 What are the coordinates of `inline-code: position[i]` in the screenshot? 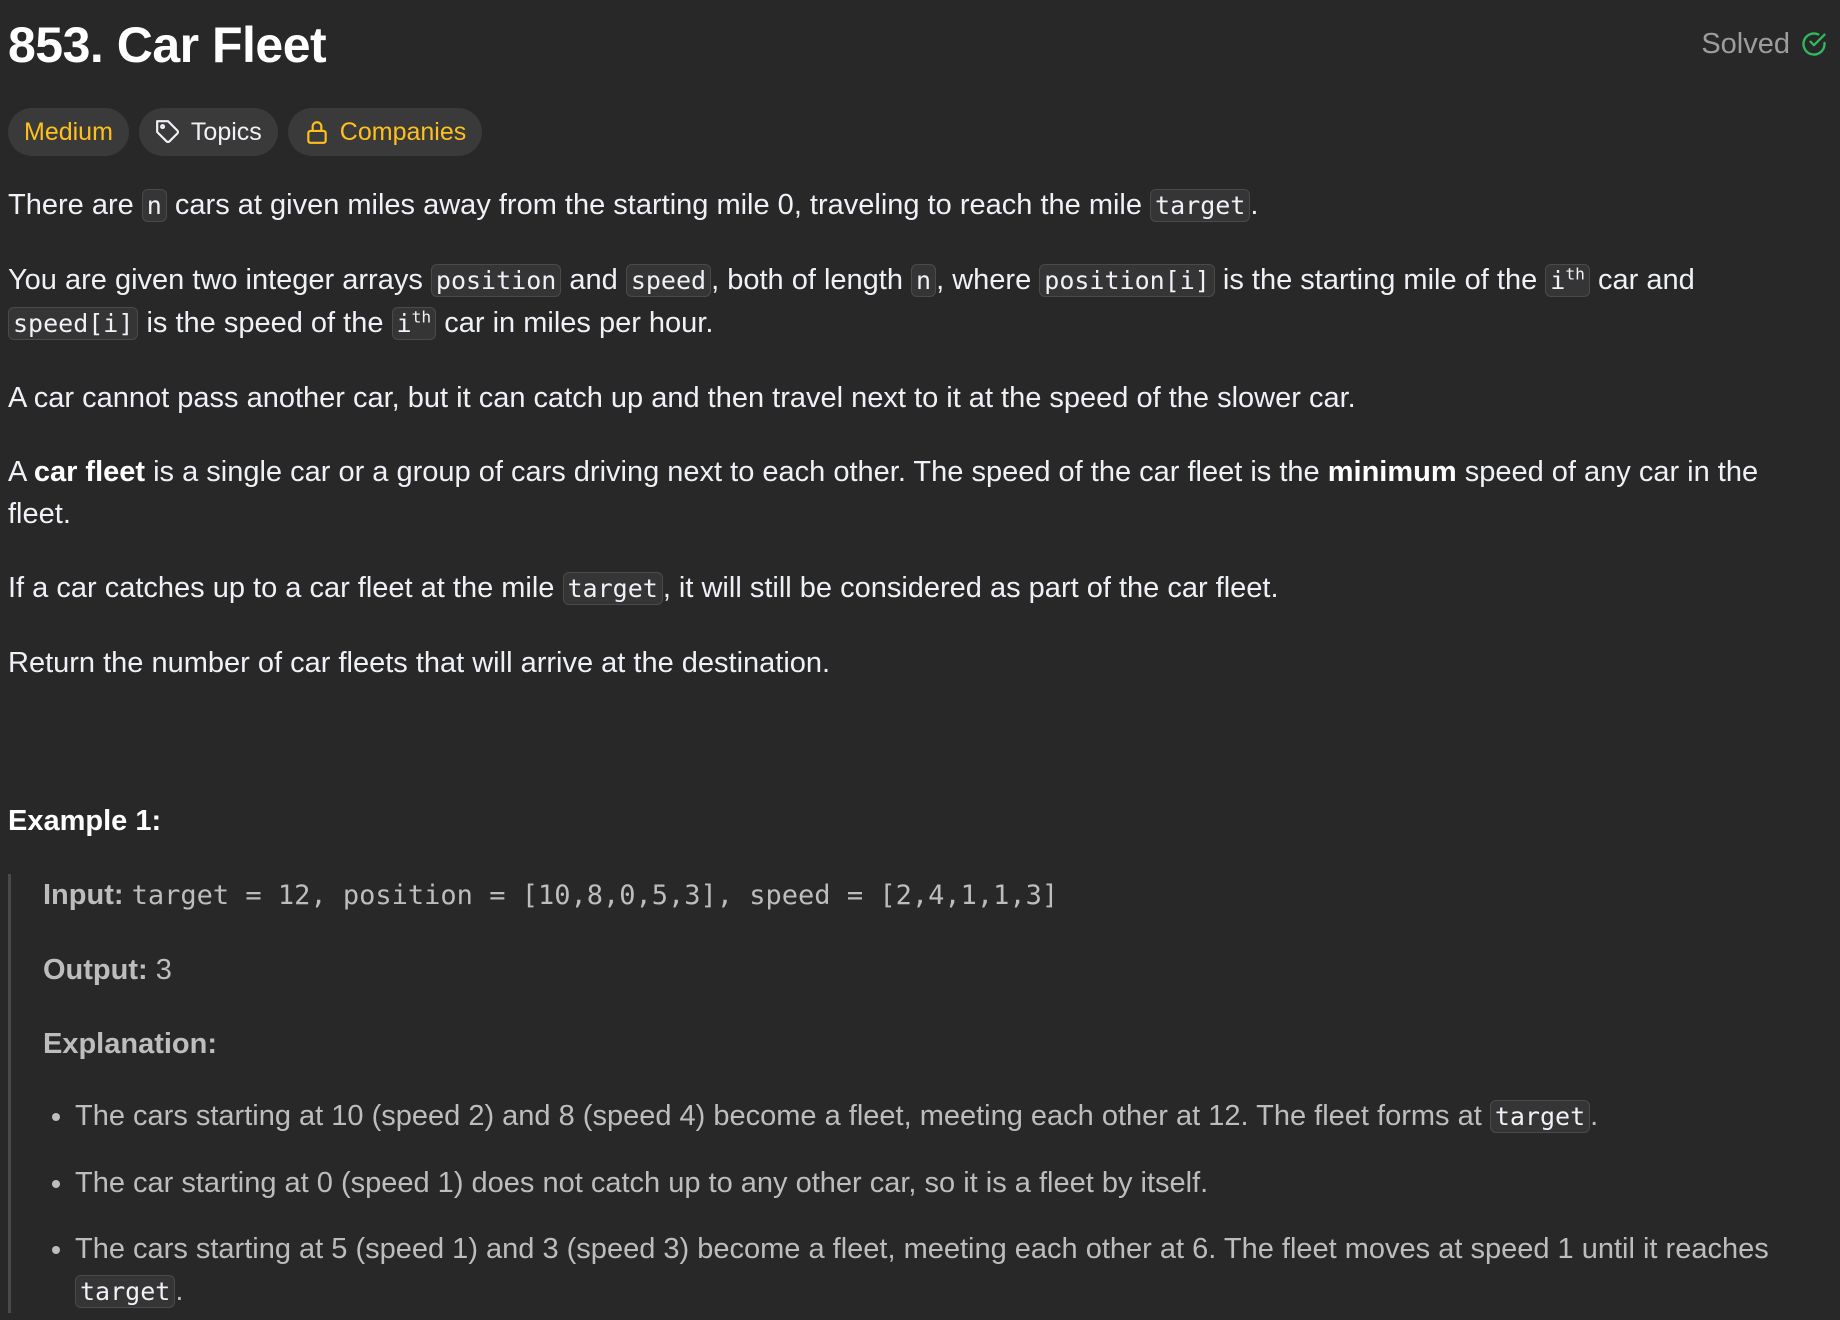 It's located at (1127, 280).